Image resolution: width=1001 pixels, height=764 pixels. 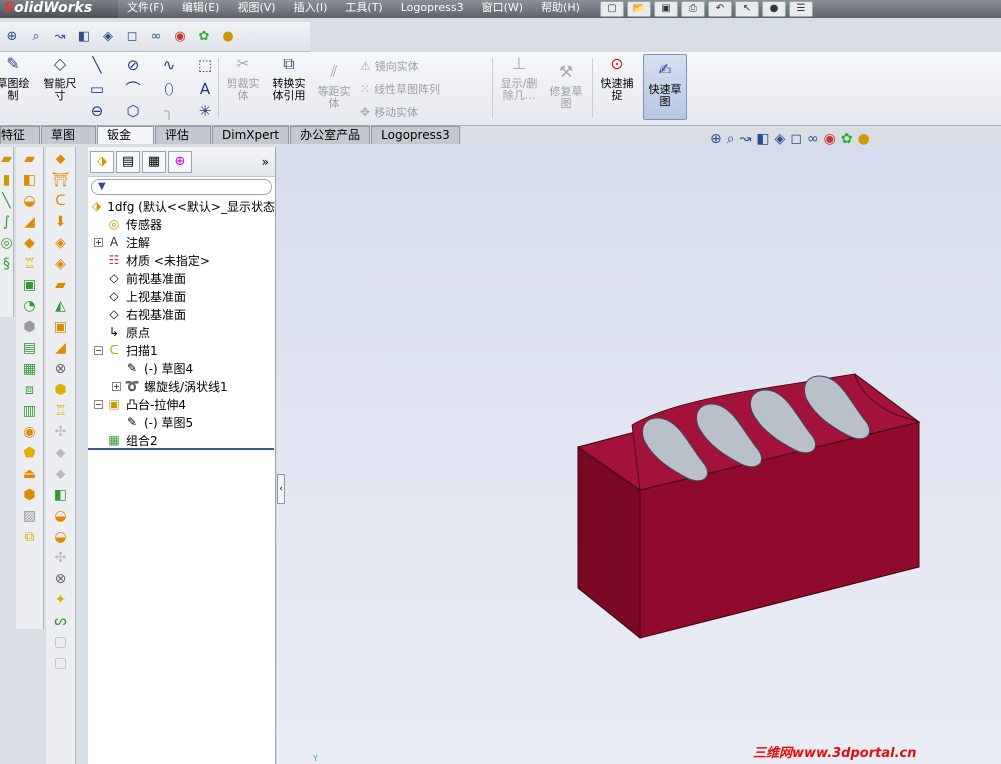 I want to click on tree-item: ✎ (-) 草图4, so click(x=181, y=368).